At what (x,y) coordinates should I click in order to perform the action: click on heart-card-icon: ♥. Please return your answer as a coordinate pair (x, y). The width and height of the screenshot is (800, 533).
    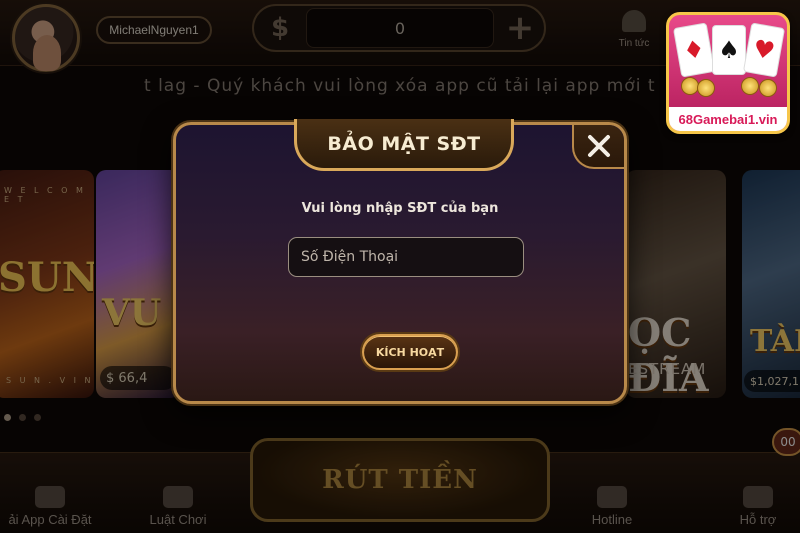
    Looking at the image, I should click on (764, 50).